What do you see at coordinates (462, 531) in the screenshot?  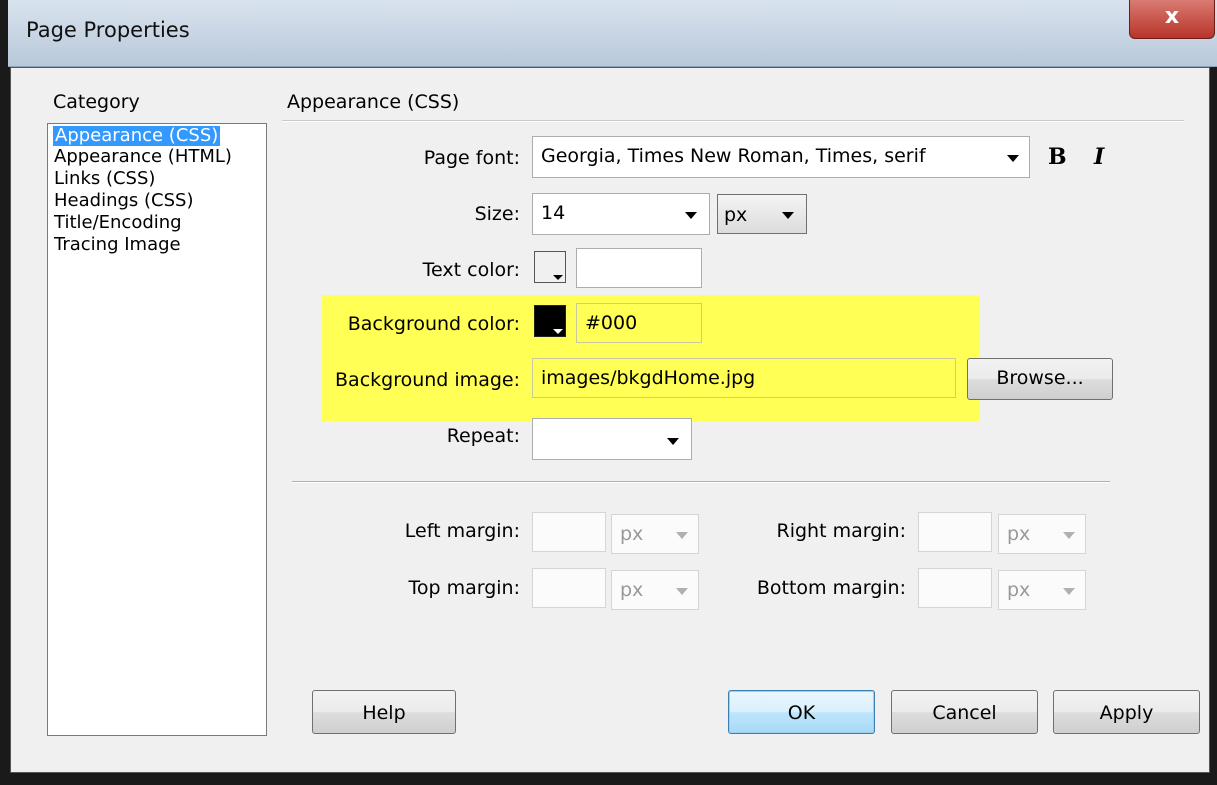 I see `left-margin-label: Left margin:` at bounding box center [462, 531].